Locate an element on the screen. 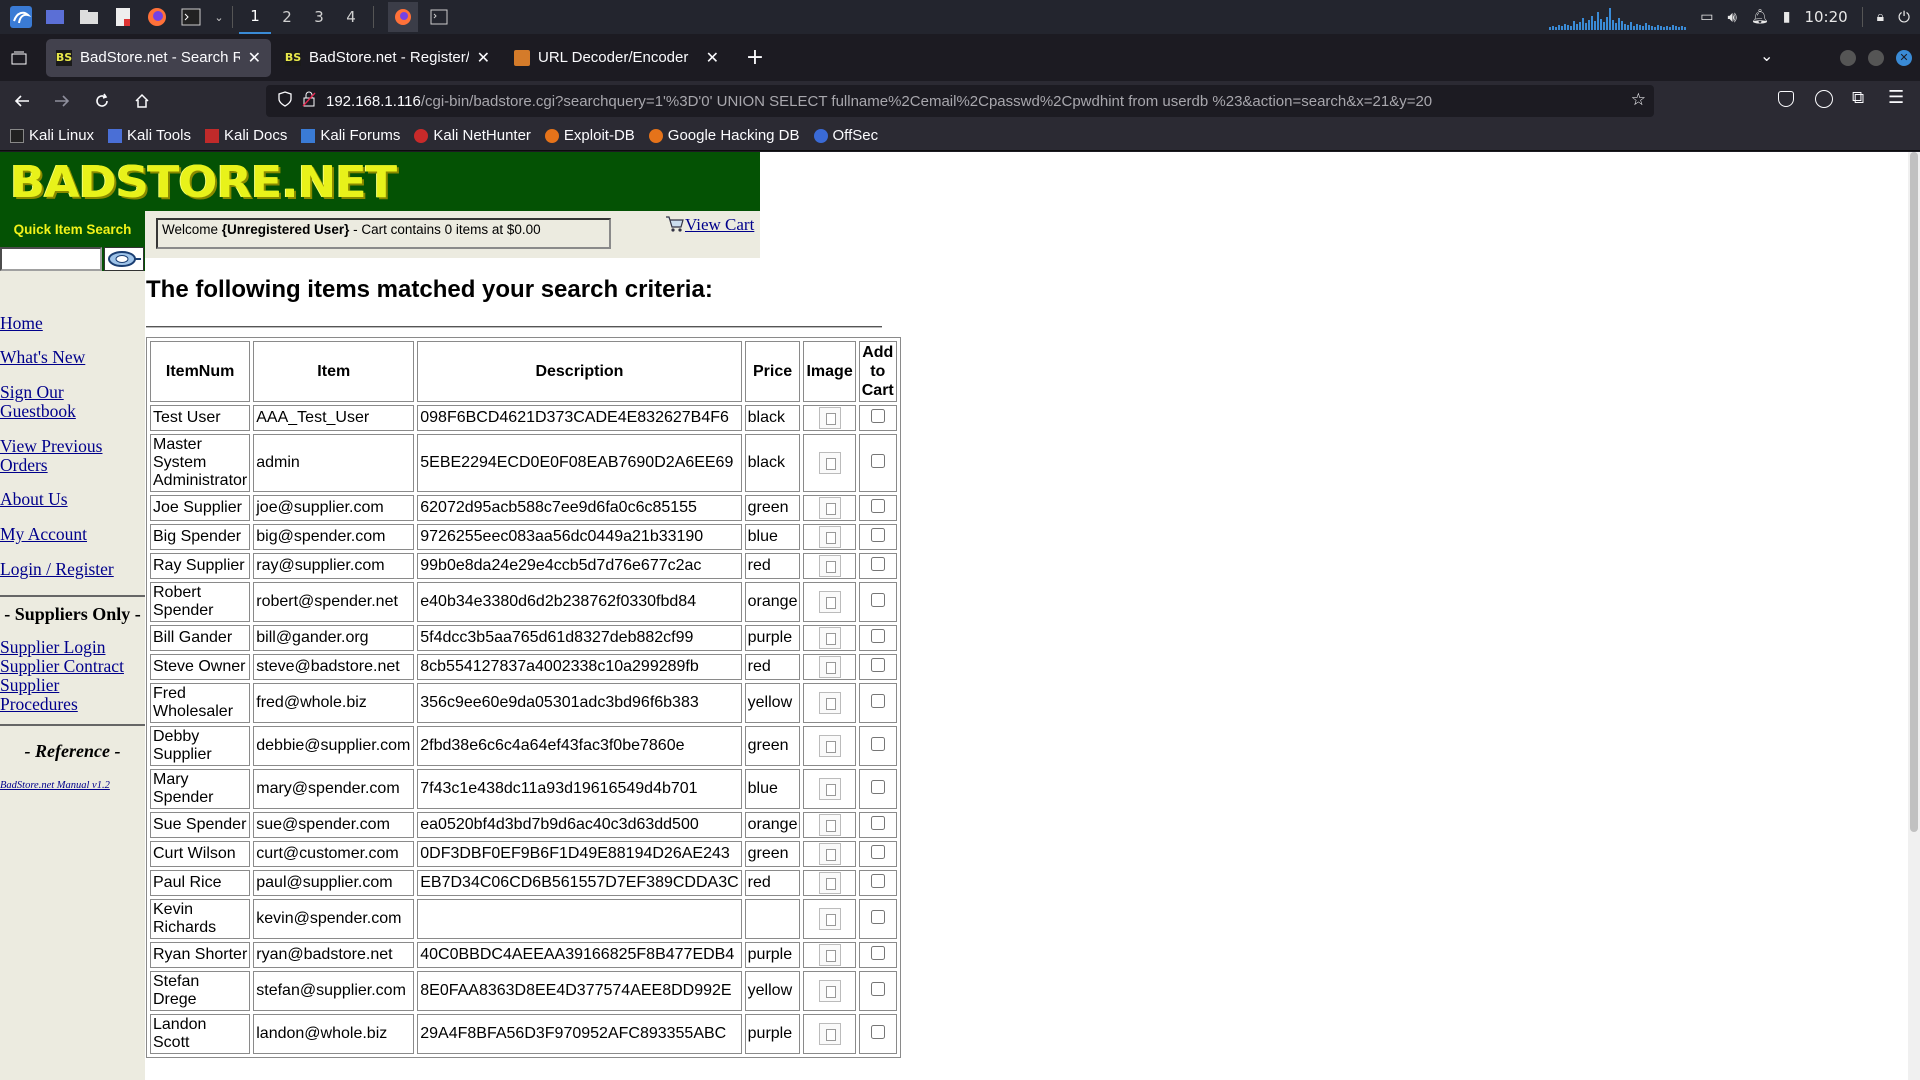  chevron-down-icon: ⌄ is located at coordinates (219, 17).